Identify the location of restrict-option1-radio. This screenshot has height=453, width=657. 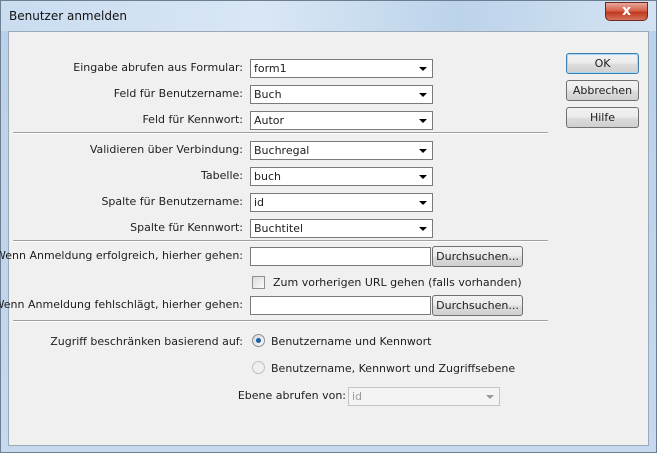
(258, 340).